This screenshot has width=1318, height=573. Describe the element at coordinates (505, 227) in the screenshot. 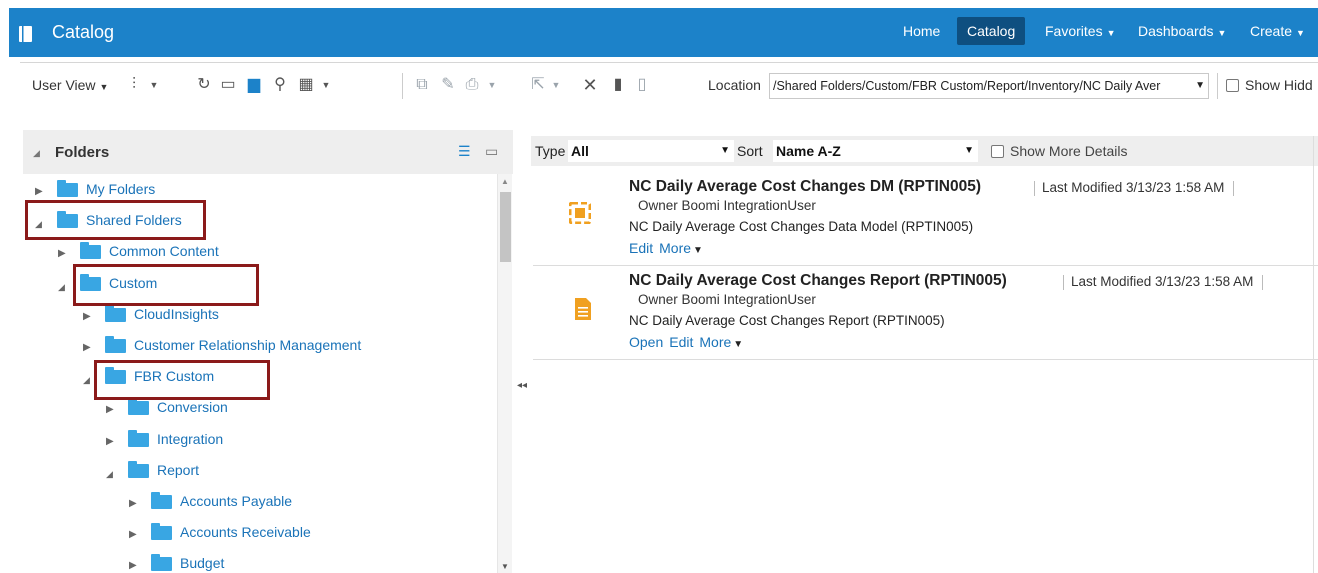

I see `scrollbar-thumb` at that location.